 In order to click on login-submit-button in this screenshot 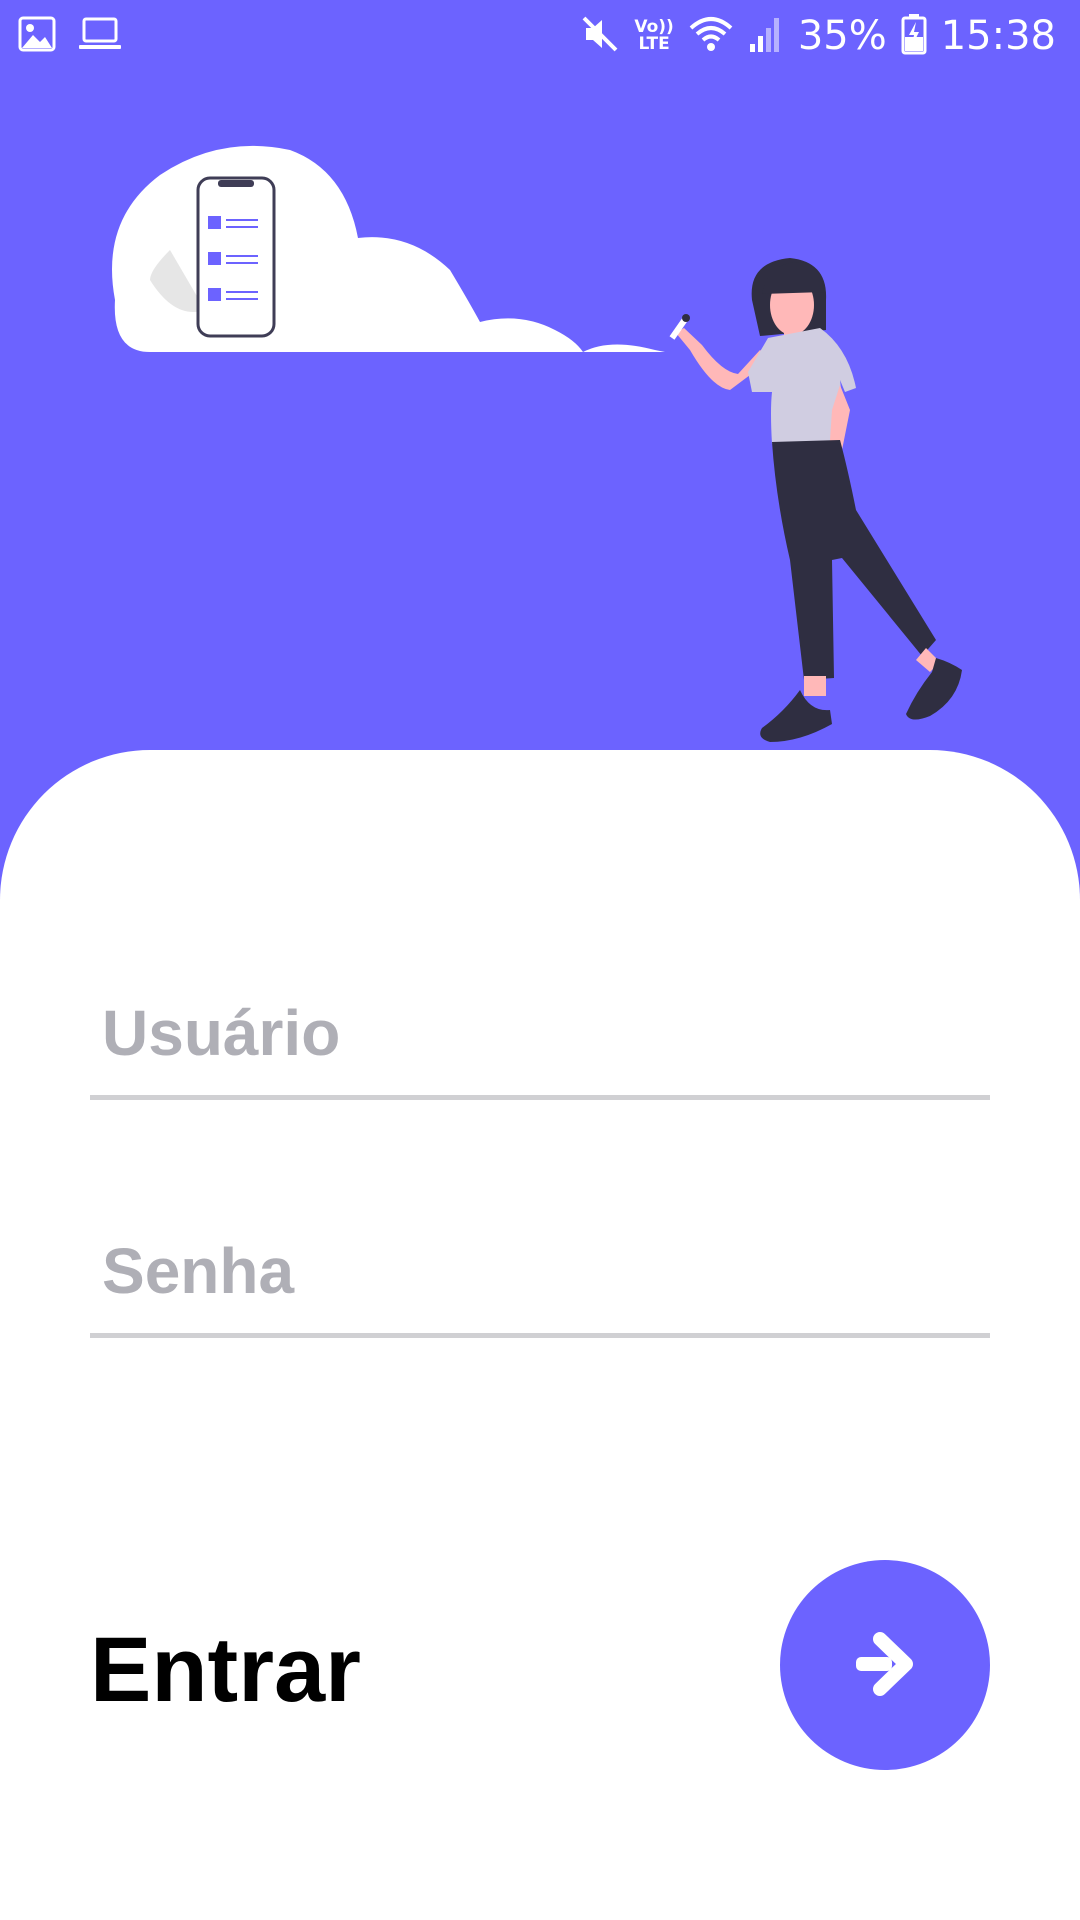, I will do `click(885, 1665)`.